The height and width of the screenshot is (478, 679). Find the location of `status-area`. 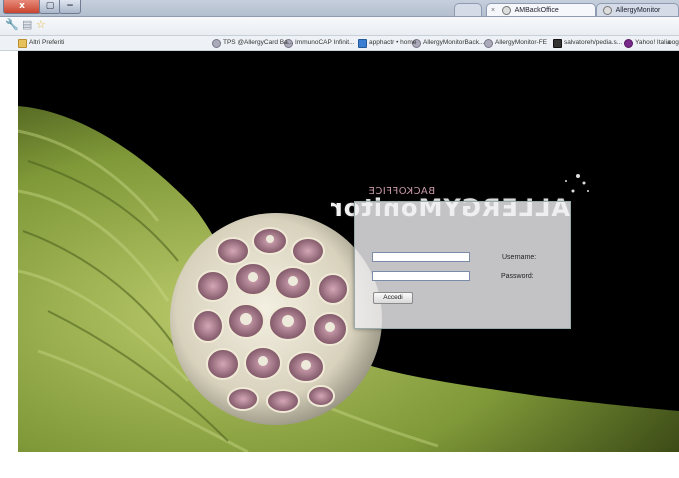

status-area is located at coordinates (339, 465).